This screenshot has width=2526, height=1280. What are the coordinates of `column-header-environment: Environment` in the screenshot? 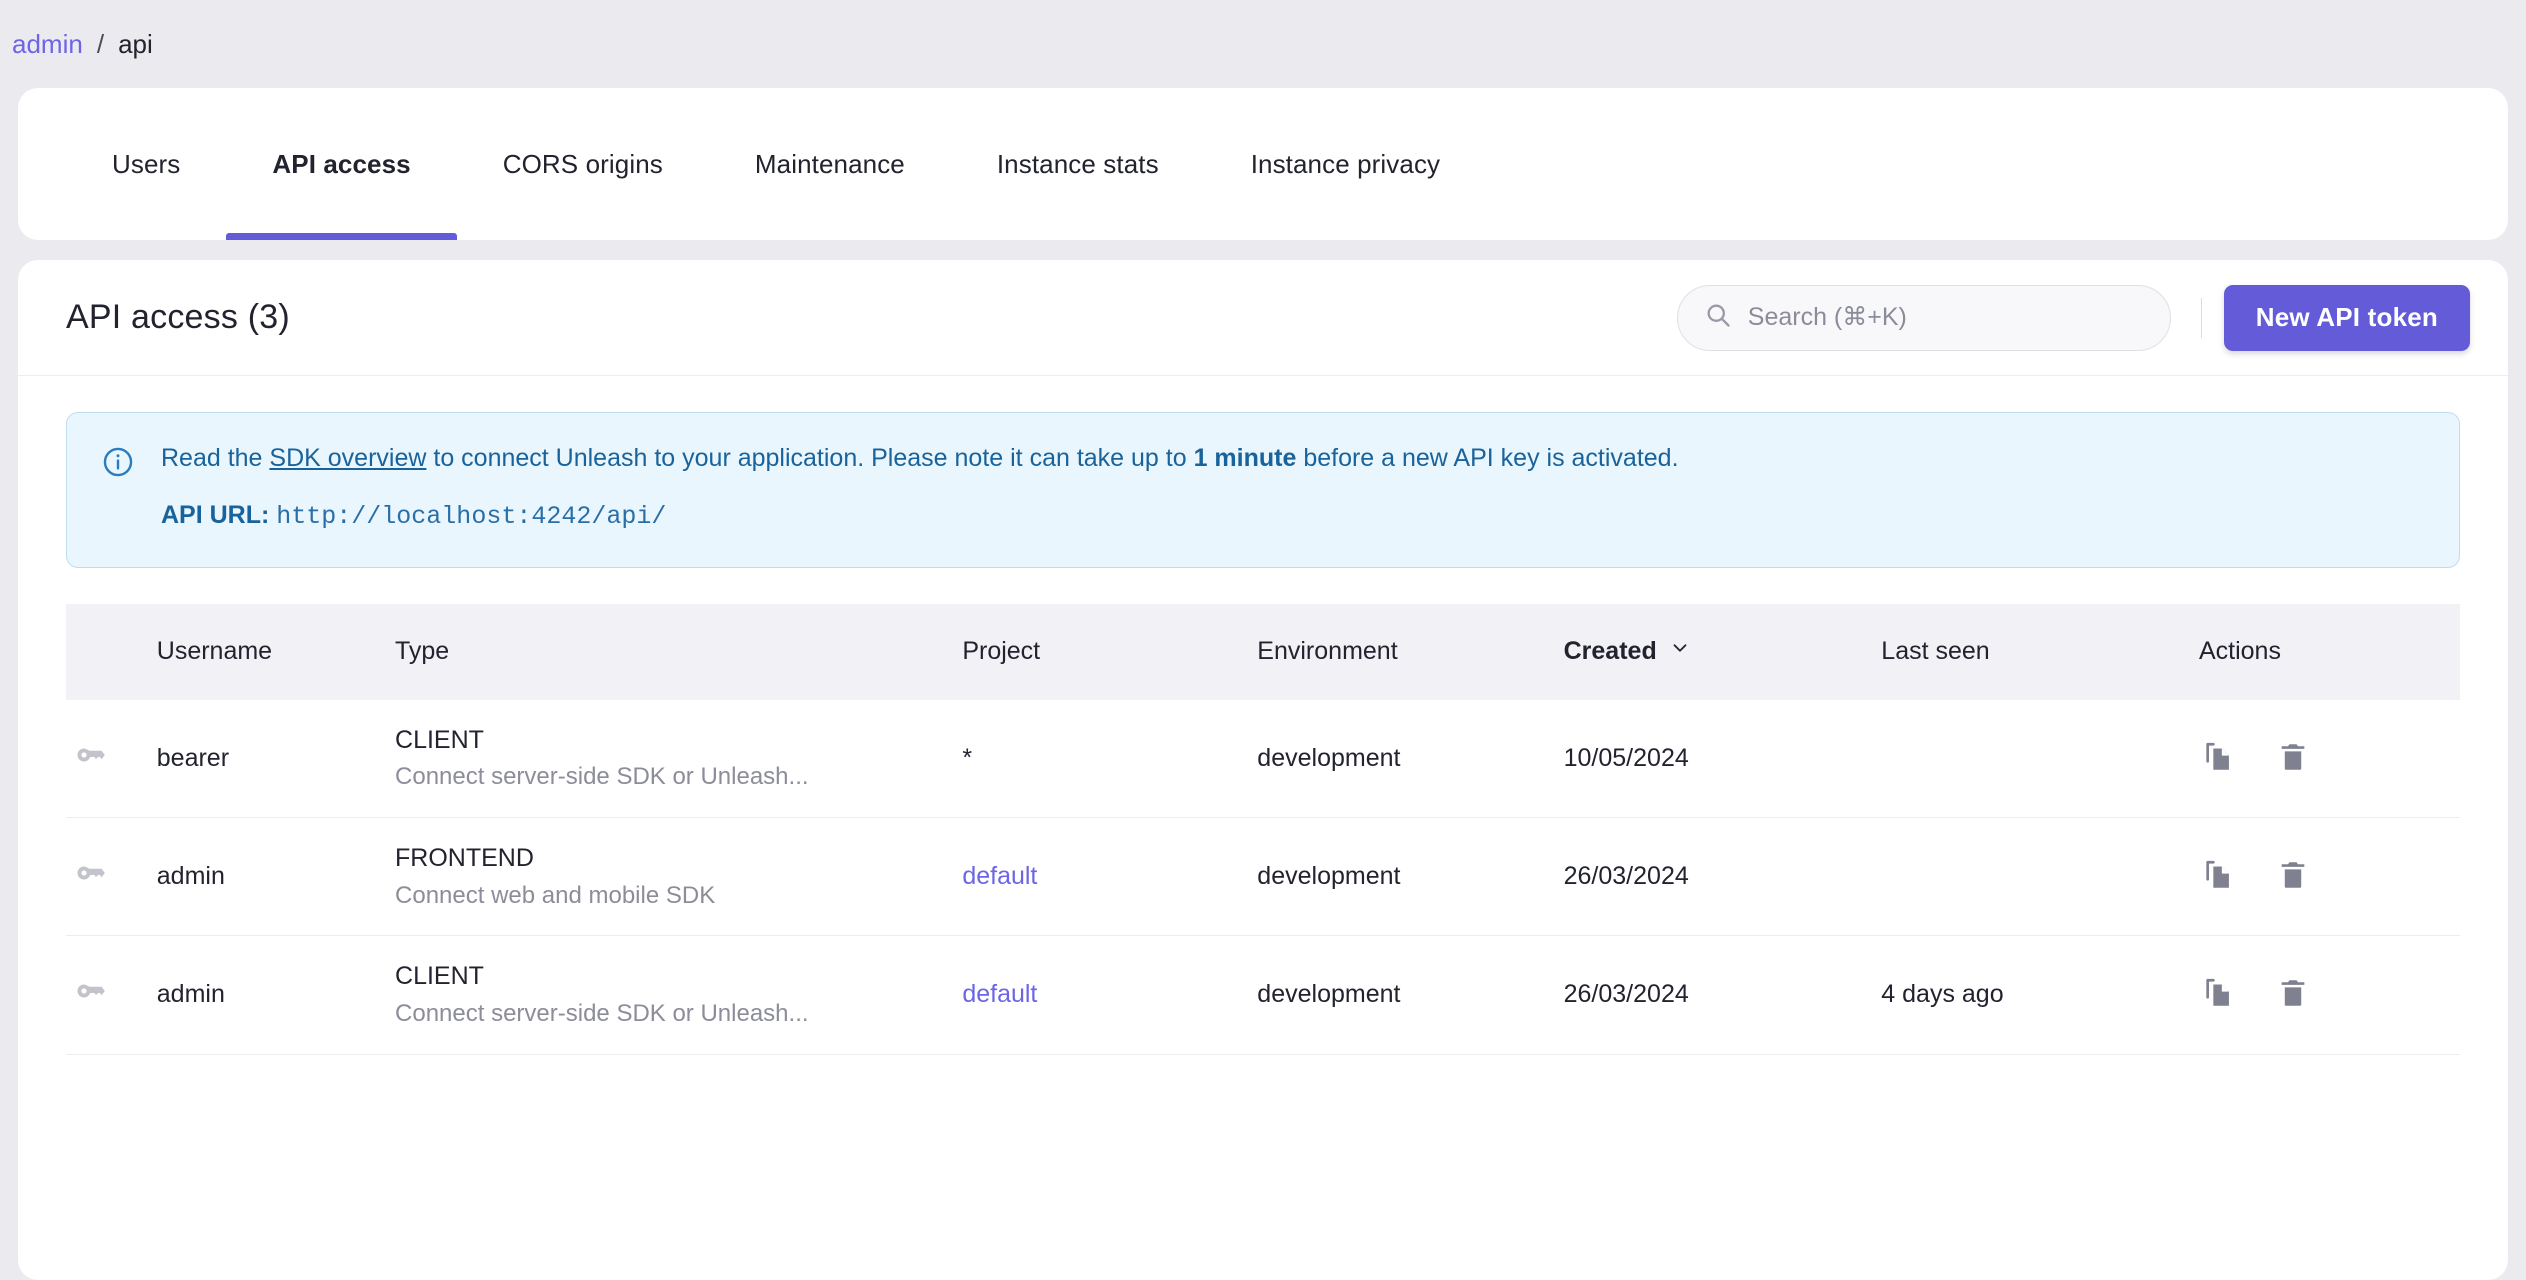 It's located at (1410, 652).